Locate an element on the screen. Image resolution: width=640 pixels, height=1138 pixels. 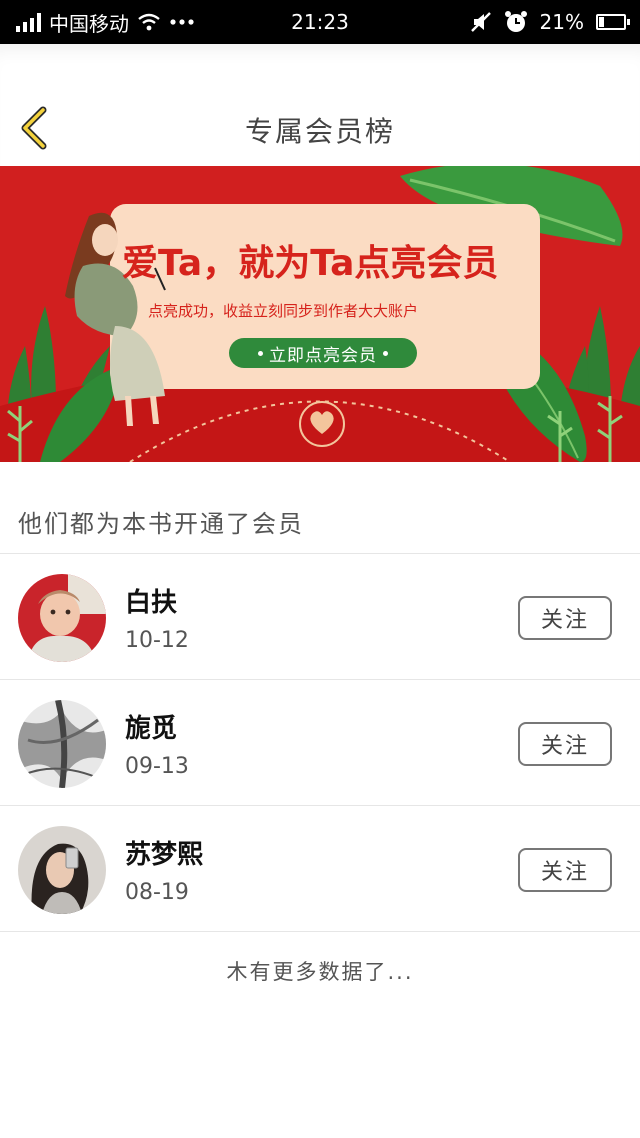
alarm-icon is located at coordinates (515, 21).